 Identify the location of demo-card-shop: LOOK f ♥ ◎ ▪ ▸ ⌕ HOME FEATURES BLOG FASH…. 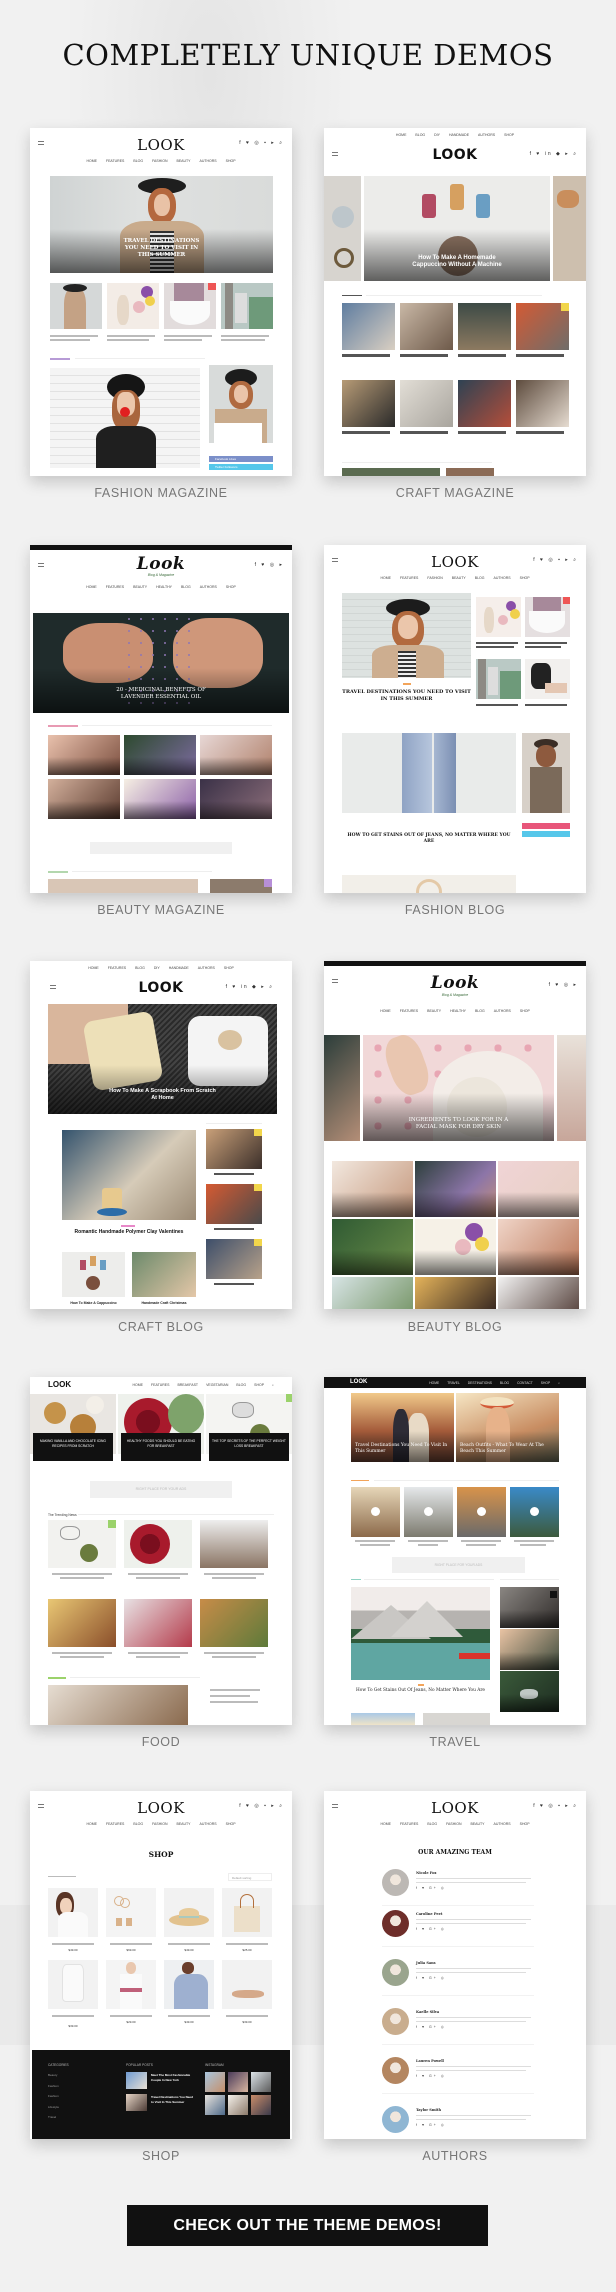
(161, 1965).